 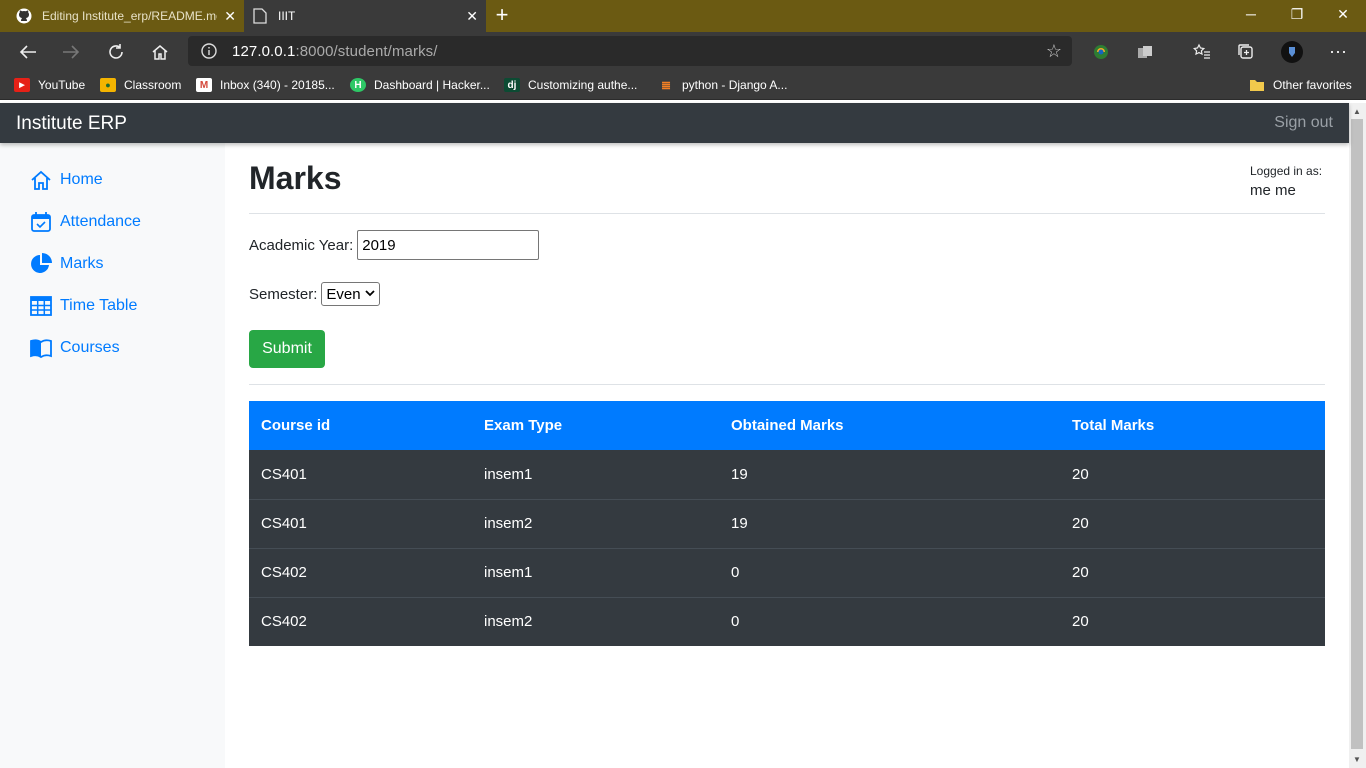 I want to click on column-header-total-marks: Total Marks, so click(x=1192, y=425).